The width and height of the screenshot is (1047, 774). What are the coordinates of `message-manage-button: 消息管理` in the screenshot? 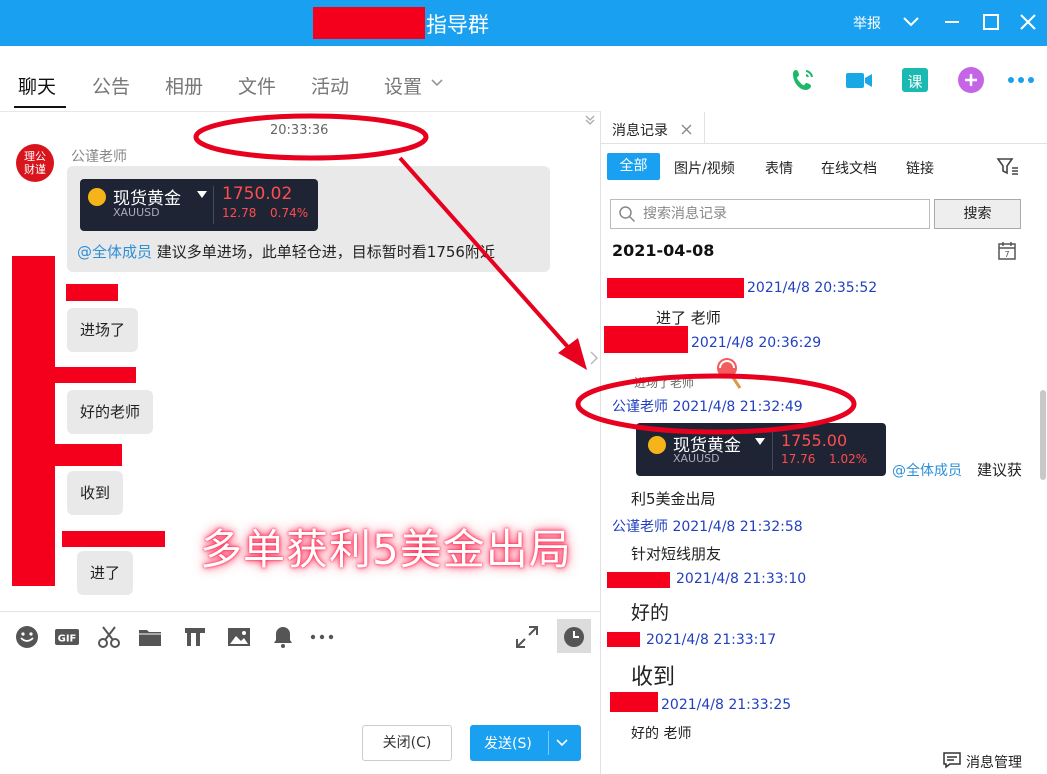 It's located at (994, 762).